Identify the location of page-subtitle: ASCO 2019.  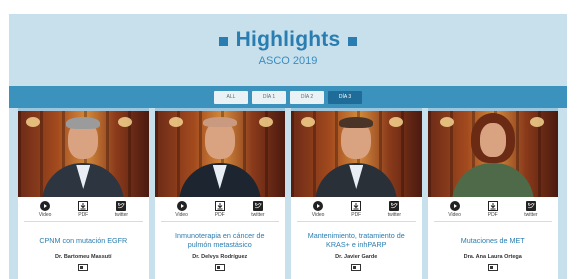
(288, 61).